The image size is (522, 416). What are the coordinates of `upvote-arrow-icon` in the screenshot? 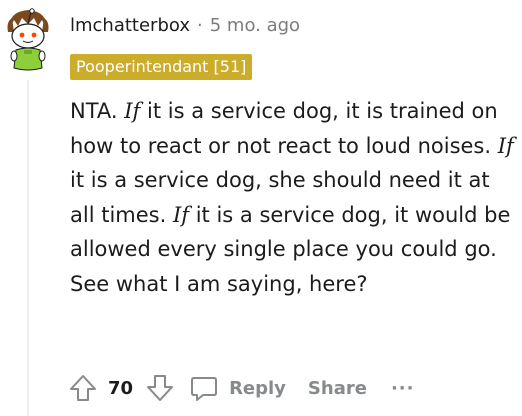 It's located at (83, 388).